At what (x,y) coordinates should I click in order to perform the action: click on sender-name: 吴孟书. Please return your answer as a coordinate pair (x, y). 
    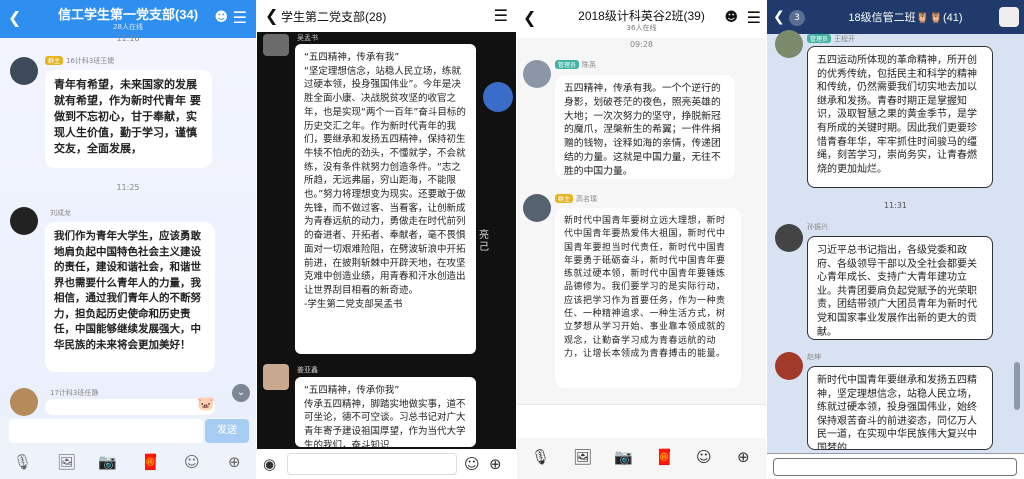
    Looking at the image, I should click on (307, 38).